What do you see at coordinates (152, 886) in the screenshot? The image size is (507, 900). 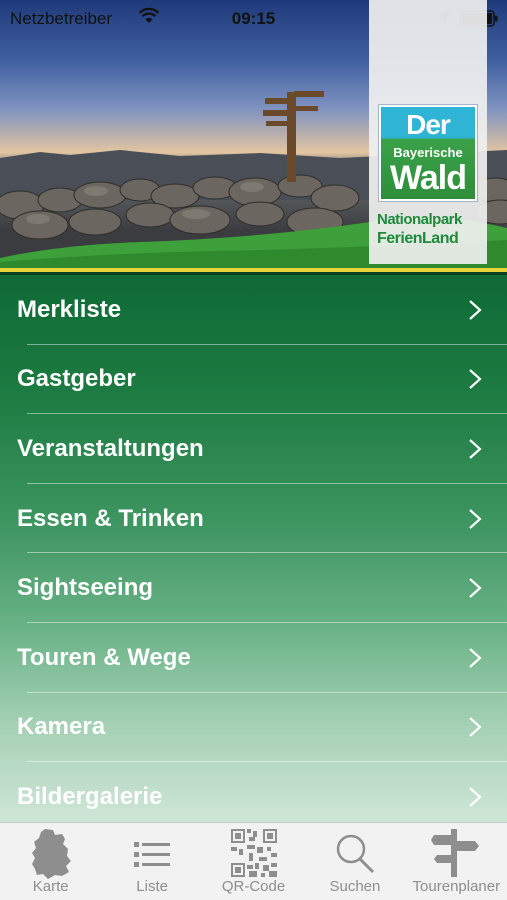 I see `tab-label: Liste` at bounding box center [152, 886].